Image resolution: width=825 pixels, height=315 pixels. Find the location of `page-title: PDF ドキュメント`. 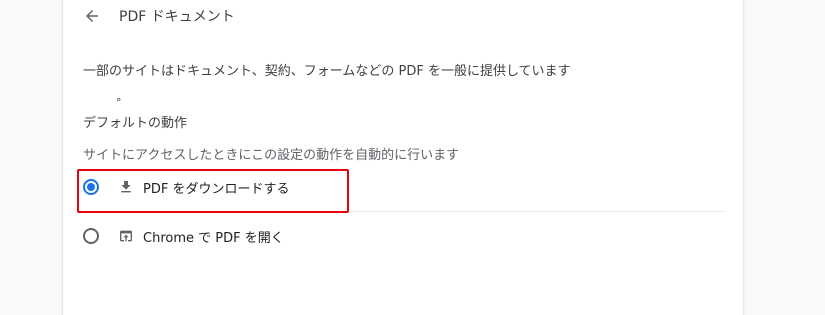

page-title: PDF ドキュメント is located at coordinates (177, 17).